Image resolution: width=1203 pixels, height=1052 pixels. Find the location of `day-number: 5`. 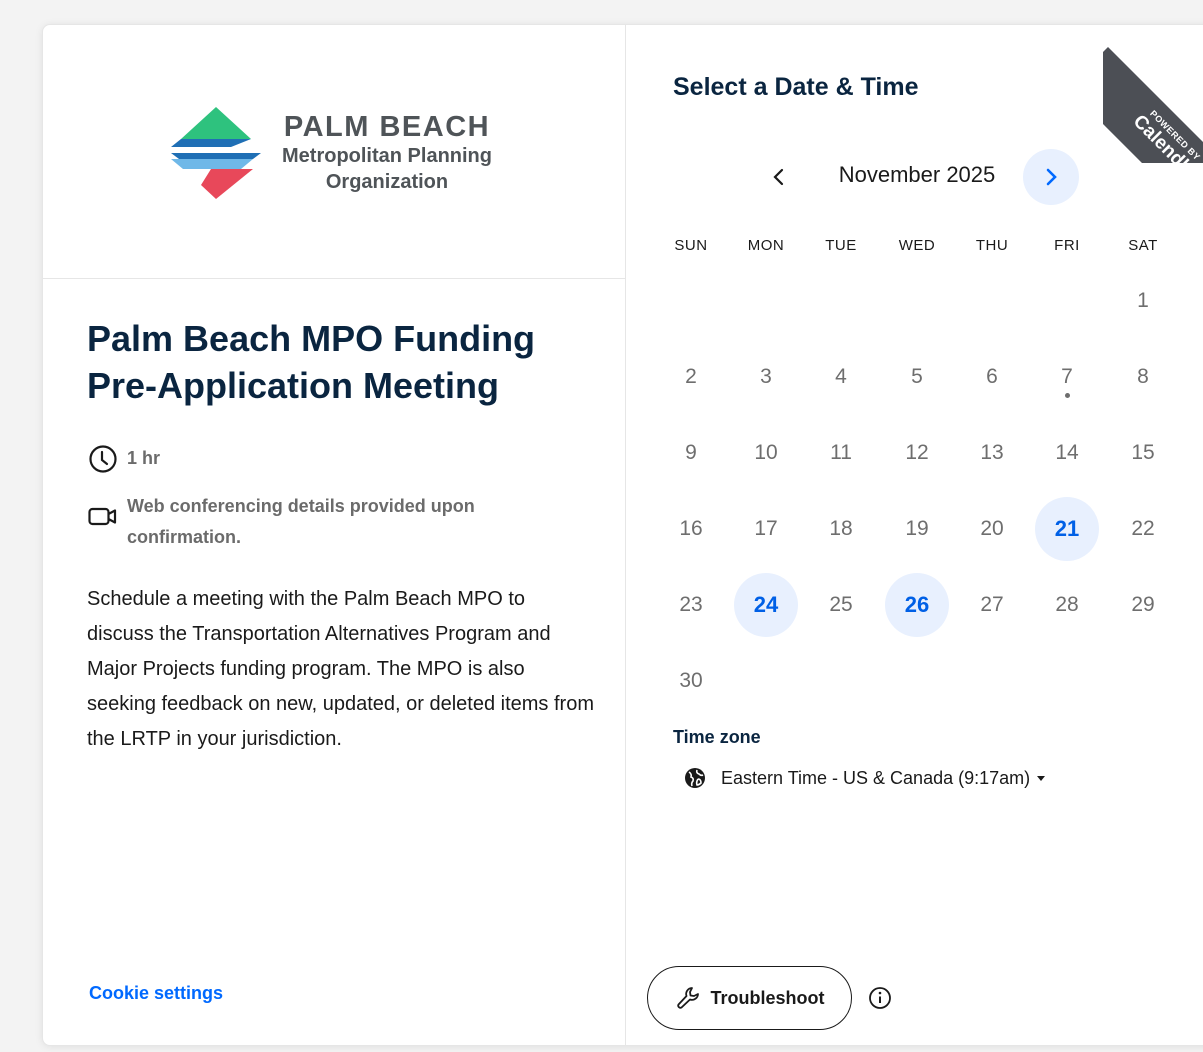

day-number: 5 is located at coordinates (917, 376).